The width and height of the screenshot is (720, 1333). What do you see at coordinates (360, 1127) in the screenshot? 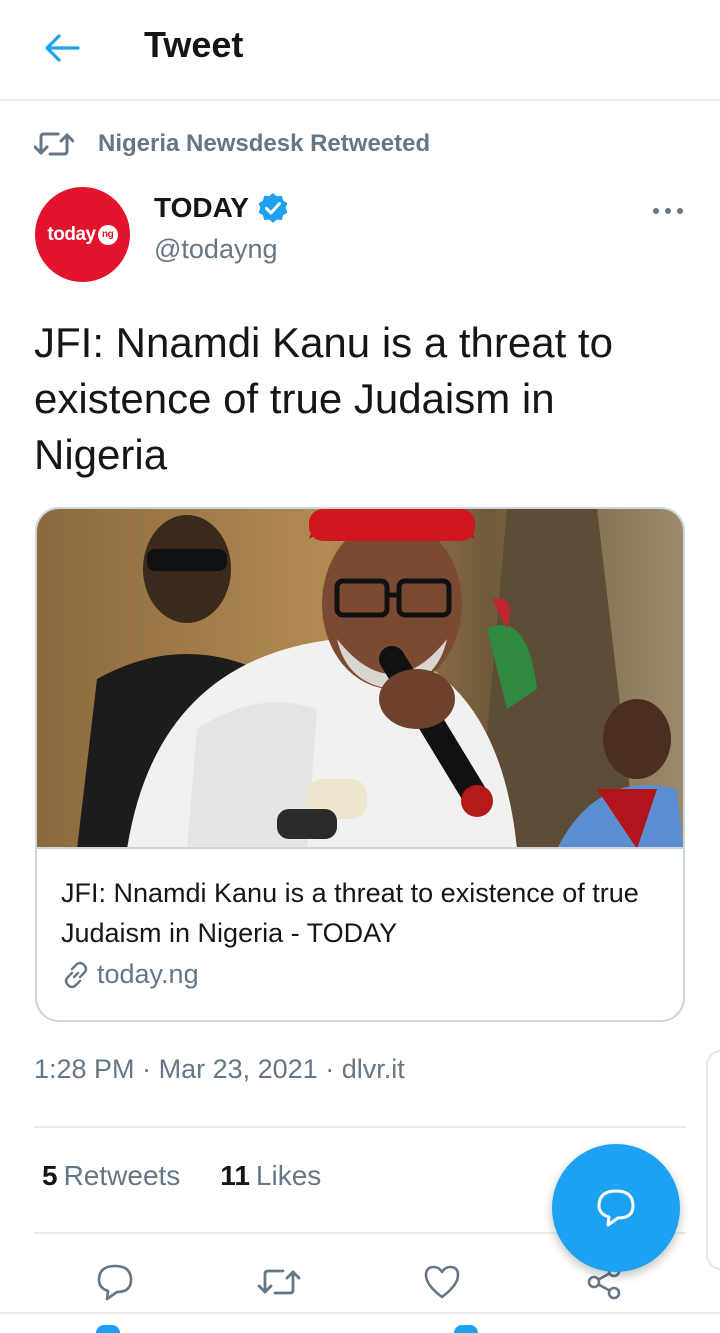
I see `divider` at bounding box center [360, 1127].